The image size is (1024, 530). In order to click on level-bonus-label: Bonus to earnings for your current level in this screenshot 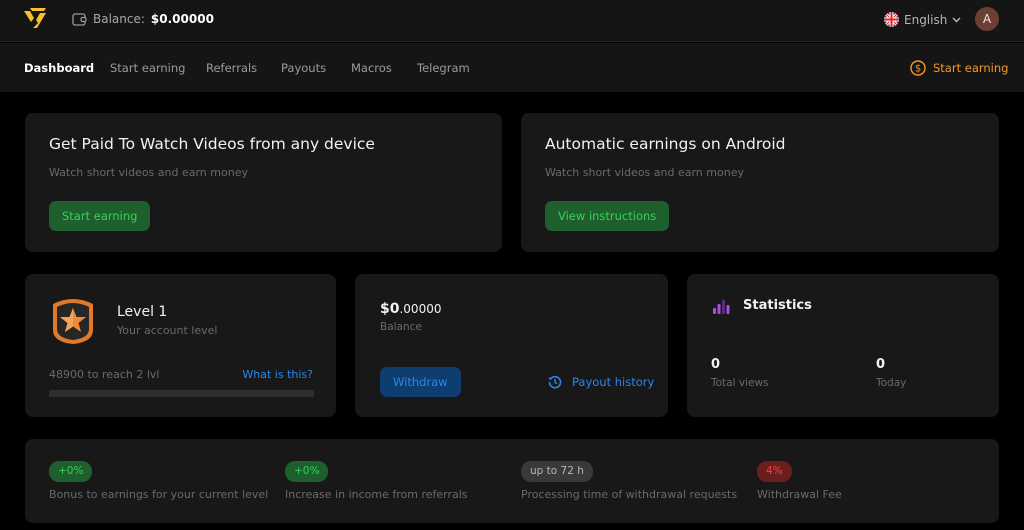, I will do `click(159, 494)`.